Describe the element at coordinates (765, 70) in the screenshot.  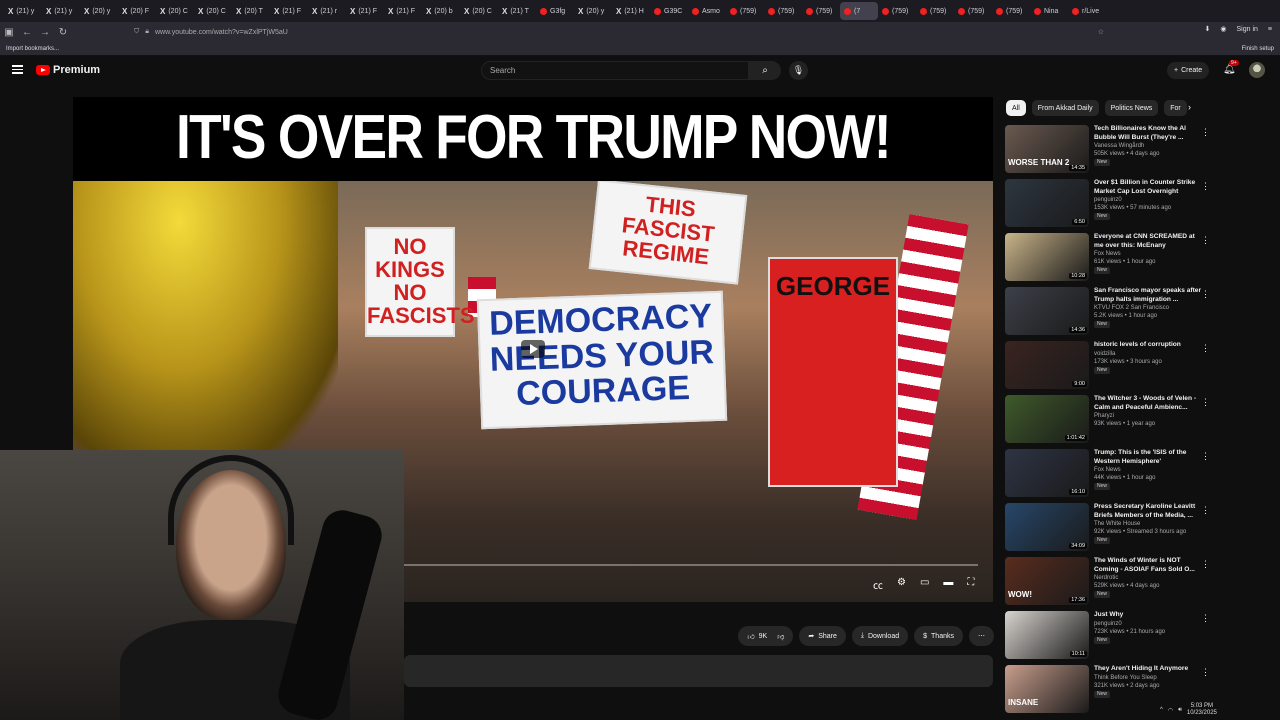
I see `search-button: ⌕` at that location.